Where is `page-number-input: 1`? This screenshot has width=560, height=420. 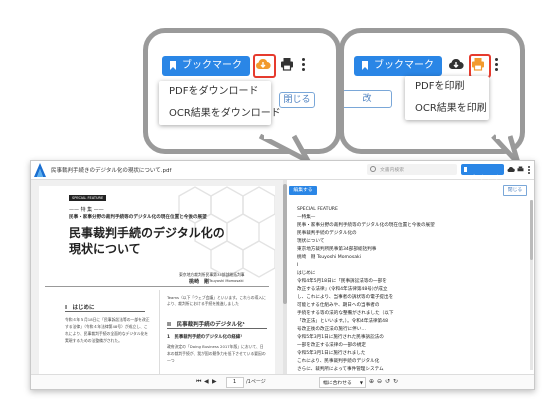 page-number-input: 1 is located at coordinates (235, 382).